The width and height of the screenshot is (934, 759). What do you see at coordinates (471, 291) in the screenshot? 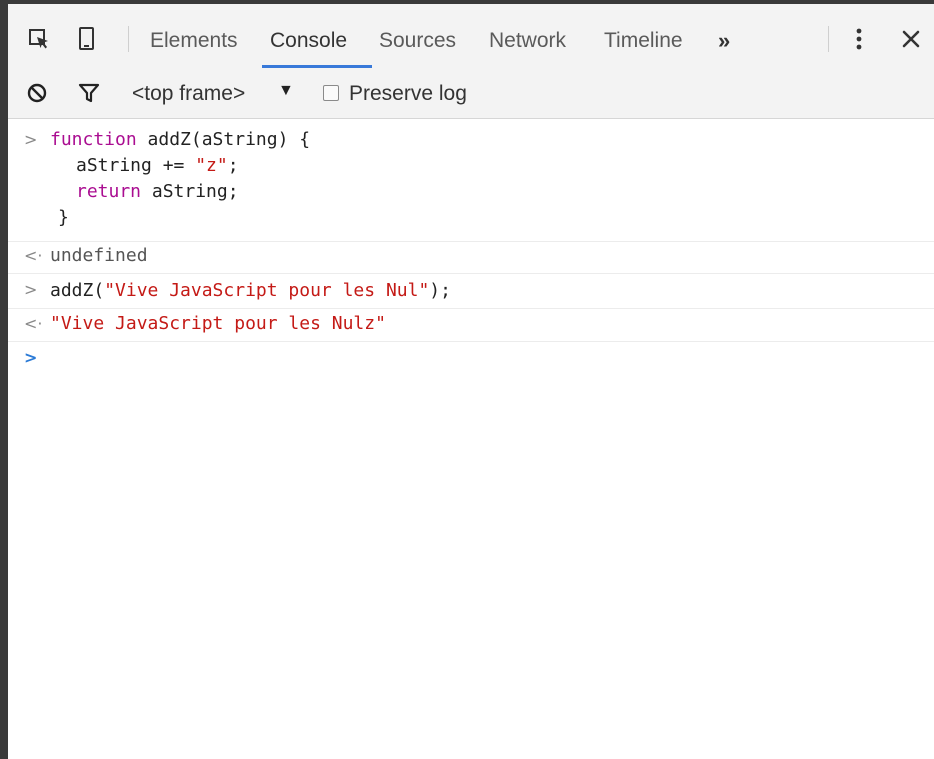
I see `console-input-entry: > addZ("Vive JavaScript pour les Nul");` at bounding box center [471, 291].